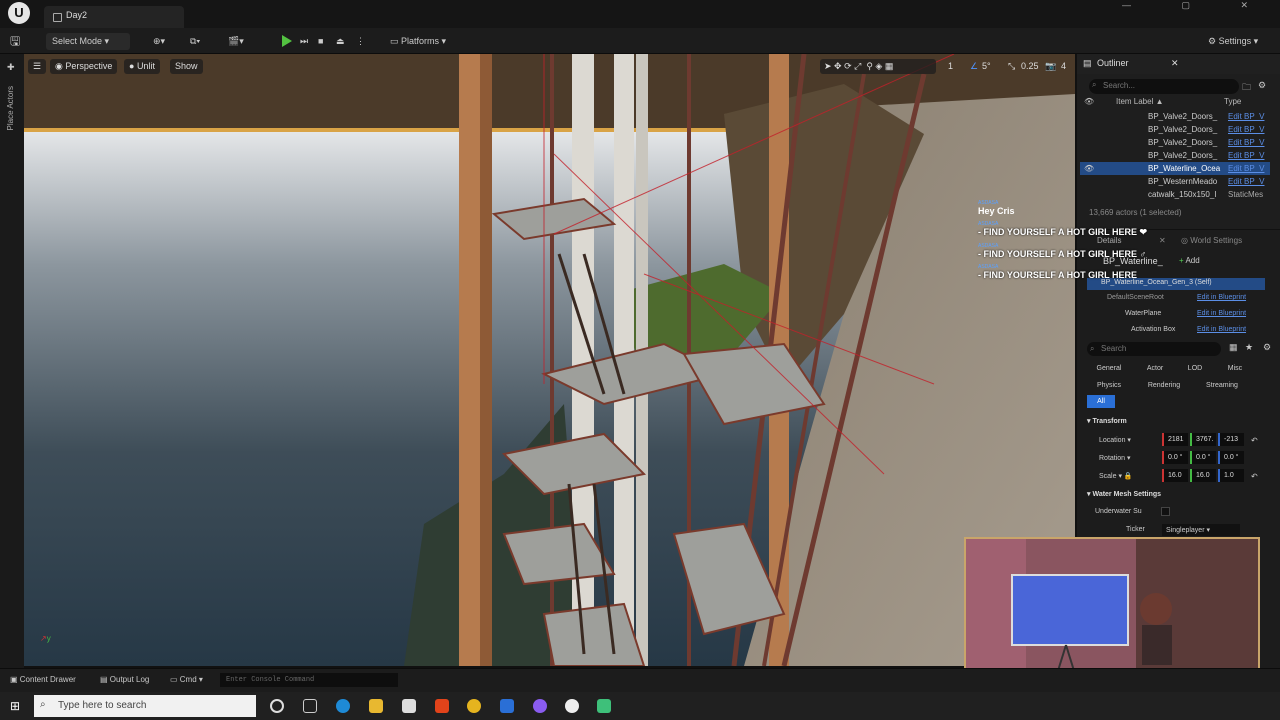  What do you see at coordinates (15, 706) in the screenshot?
I see `windows-start-icon: ⊞` at bounding box center [15, 706].